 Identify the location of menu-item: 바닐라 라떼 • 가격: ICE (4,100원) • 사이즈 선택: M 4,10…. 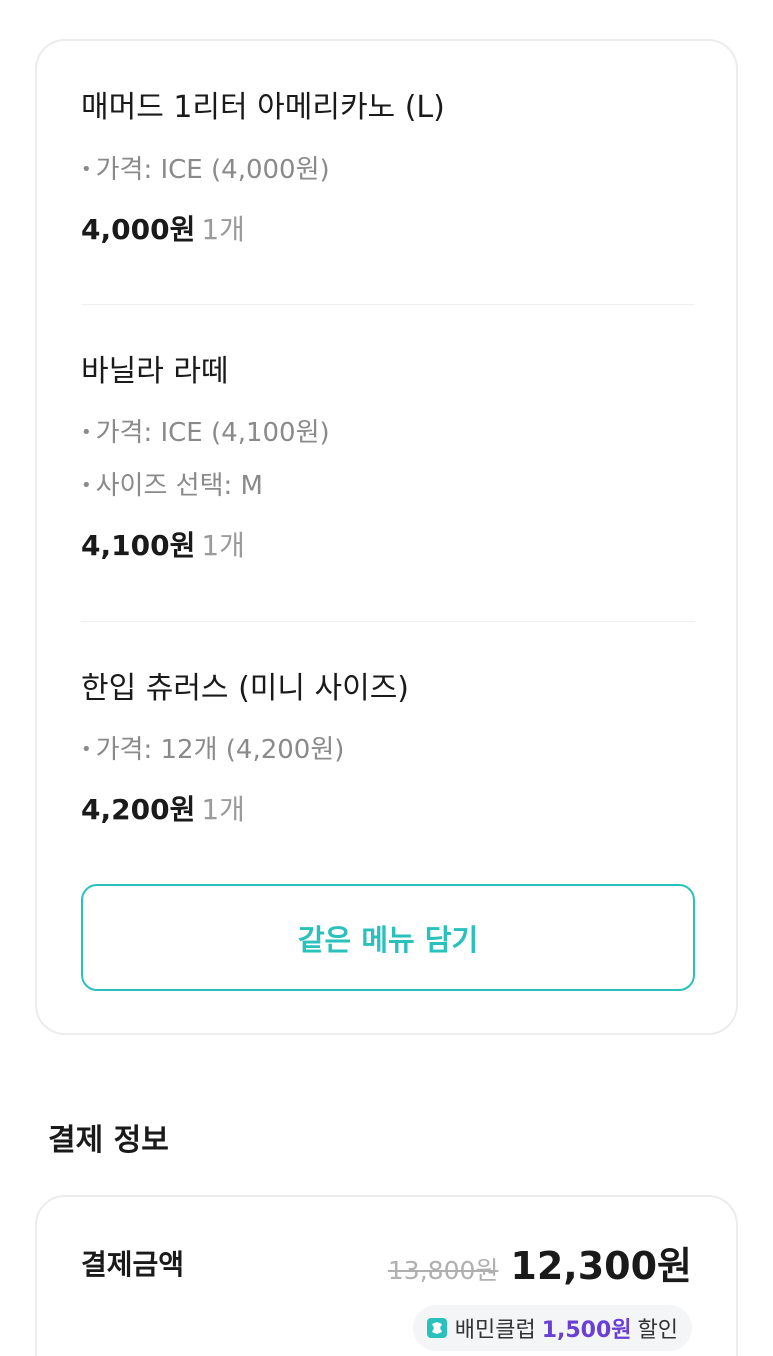
(388, 461).